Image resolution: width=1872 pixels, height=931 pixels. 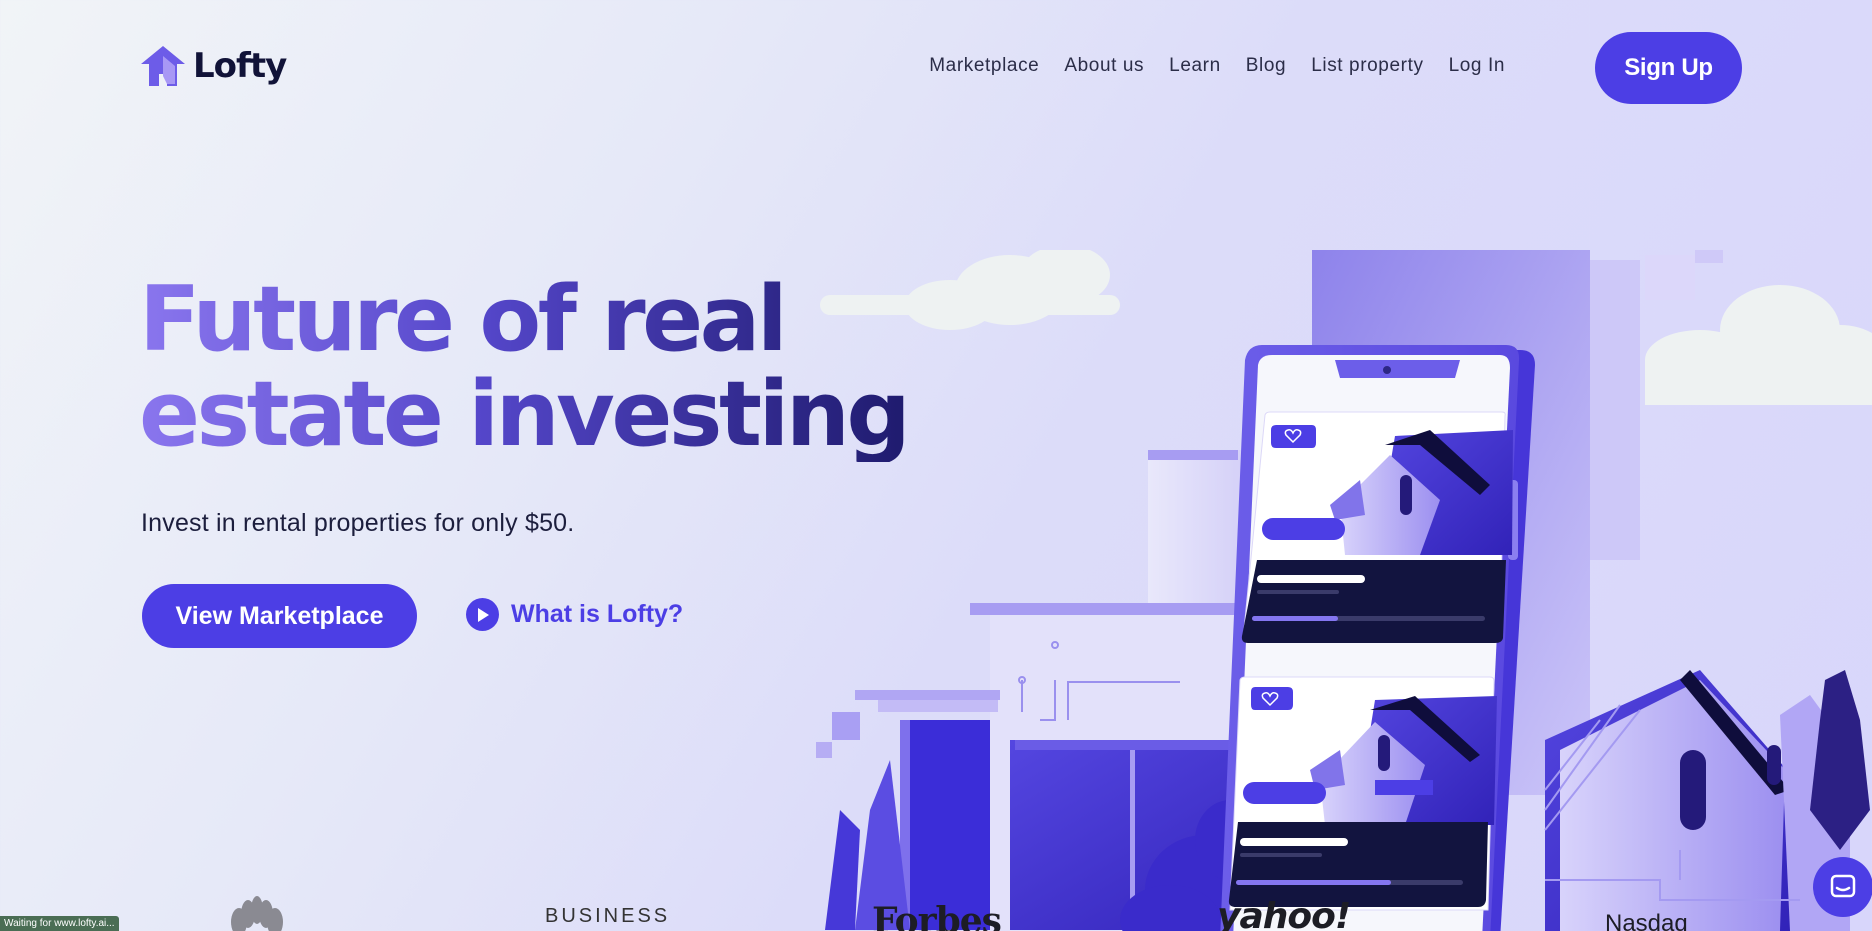 What do you see at coordinates (1758, 345) in the screenshot?
I see `cloud-right` at bounding box center [1758, 345].